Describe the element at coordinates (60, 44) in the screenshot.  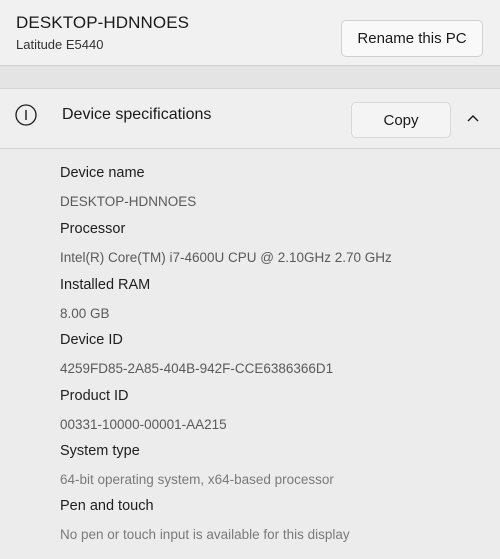
I see `pc-model: Latitude E5440` at that location.